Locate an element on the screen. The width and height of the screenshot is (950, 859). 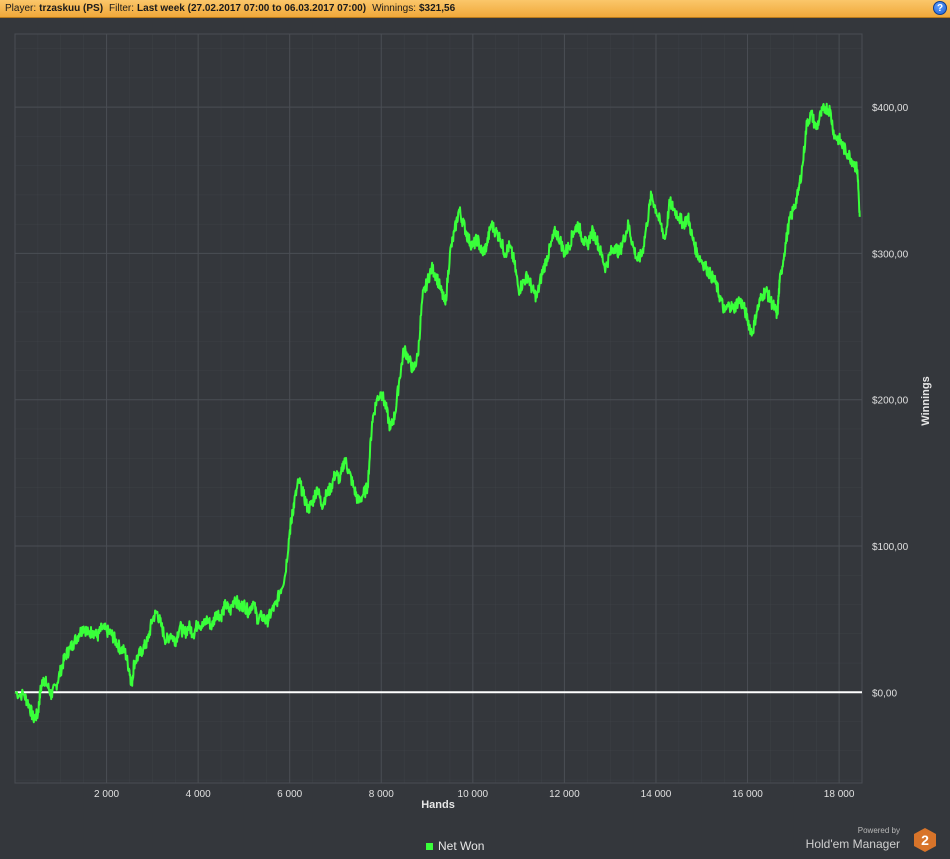
brand-footer: Powered by Hold'em Manager 2 is located at coordinates (872, 839).